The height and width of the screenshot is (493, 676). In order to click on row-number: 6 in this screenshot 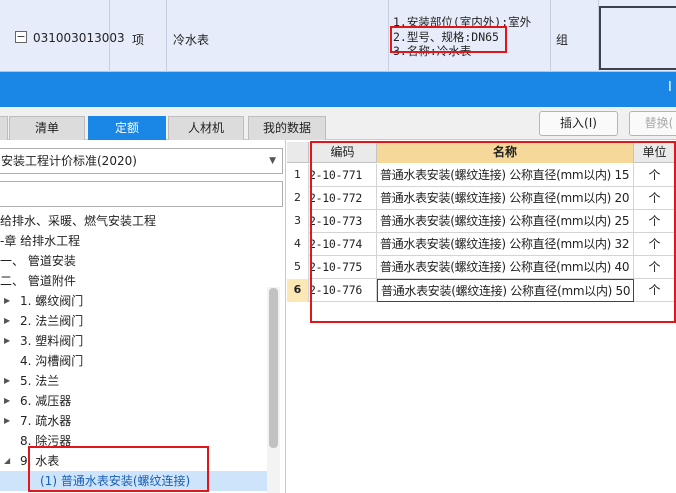, I will do `click(298, 290)`.